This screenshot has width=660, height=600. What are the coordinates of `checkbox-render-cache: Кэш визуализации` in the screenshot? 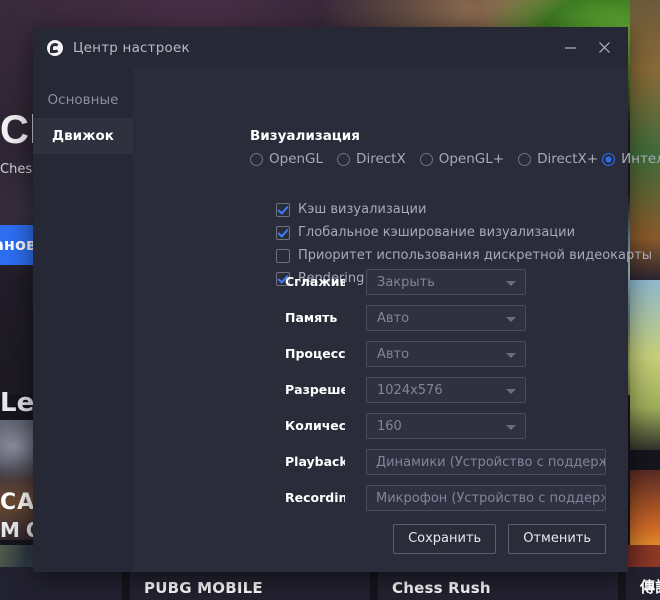 It's located at (351, 209).